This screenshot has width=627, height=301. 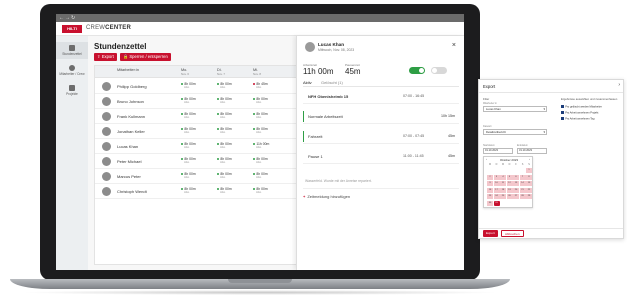 What do you see at coordinates (72, 50) in the screenshot?
I see `sidebar-item-timesheets: Stundenzettel` at bounding box center [72, 50].